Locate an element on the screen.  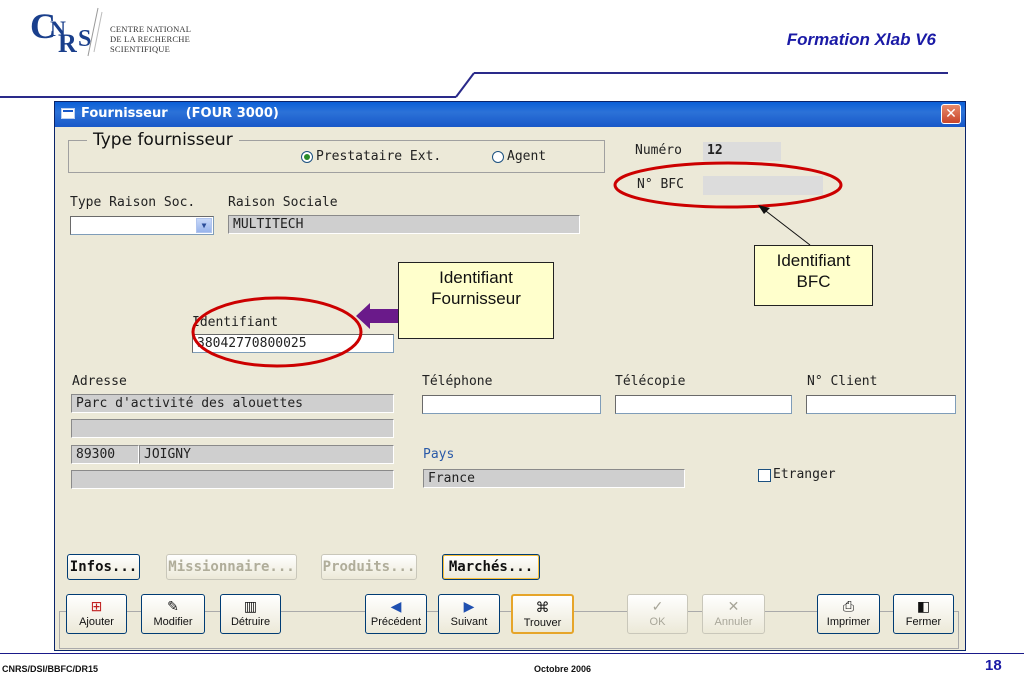
callout-fournisseur-line-1: Identifiant is located at coordinates (476, 277).